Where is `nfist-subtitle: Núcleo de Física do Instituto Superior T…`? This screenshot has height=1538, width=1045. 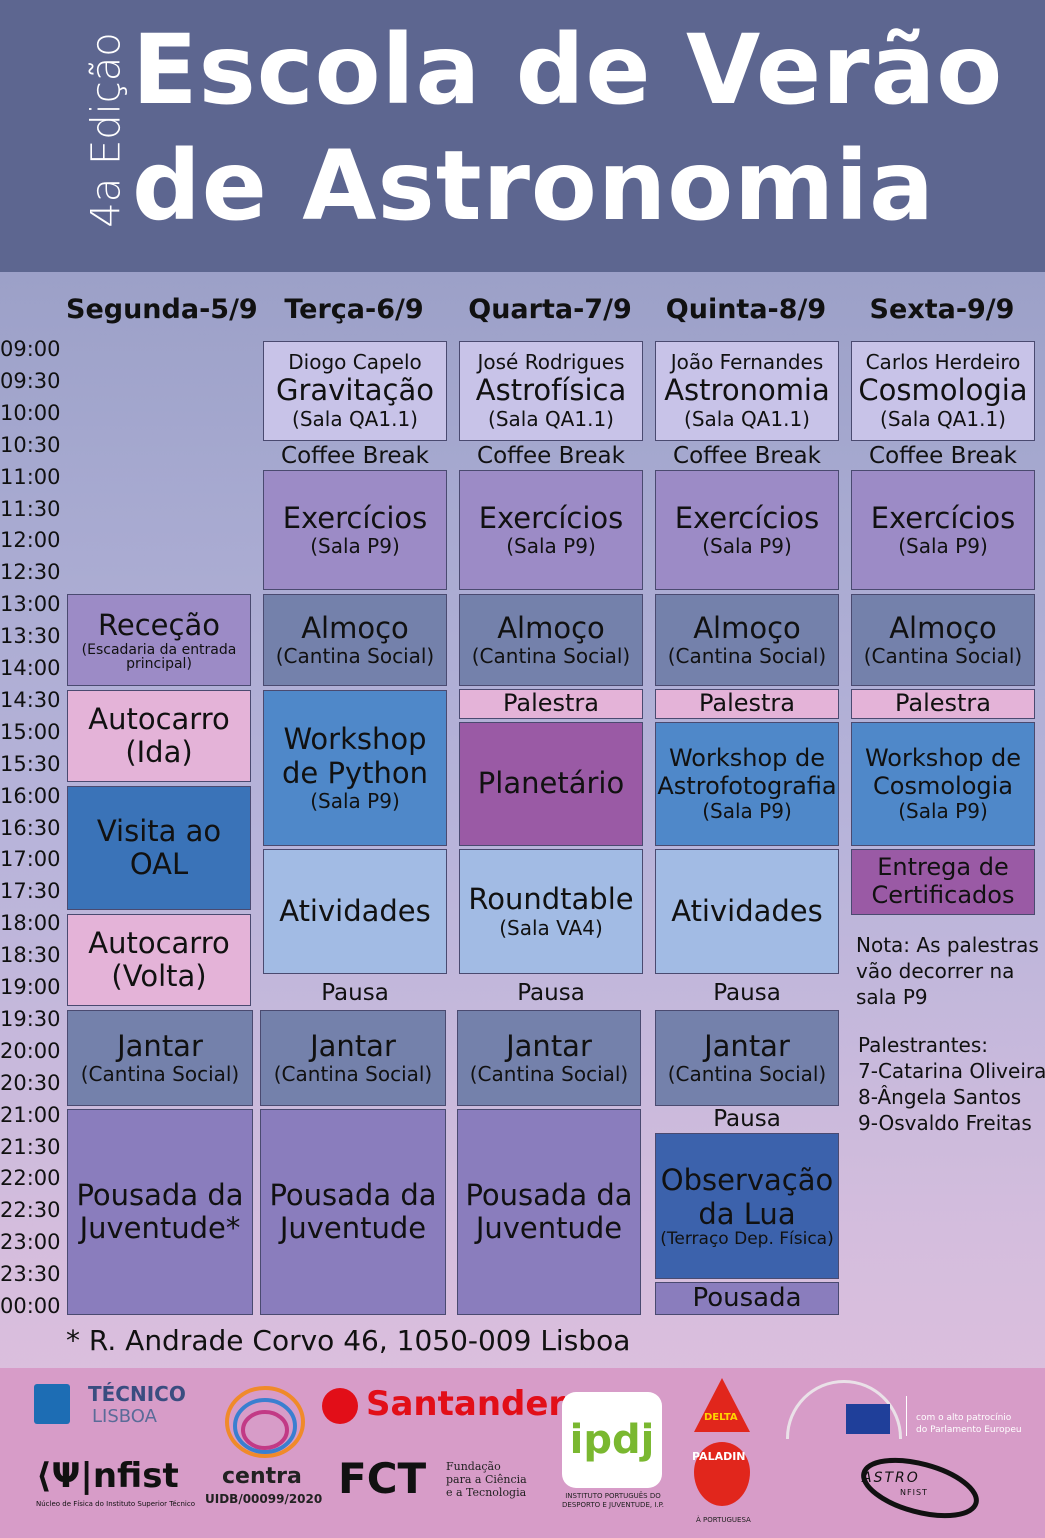
nfist-subtitle: Núcleo de Física do Instituto Superior T… is located at coordinates (115, 1504).